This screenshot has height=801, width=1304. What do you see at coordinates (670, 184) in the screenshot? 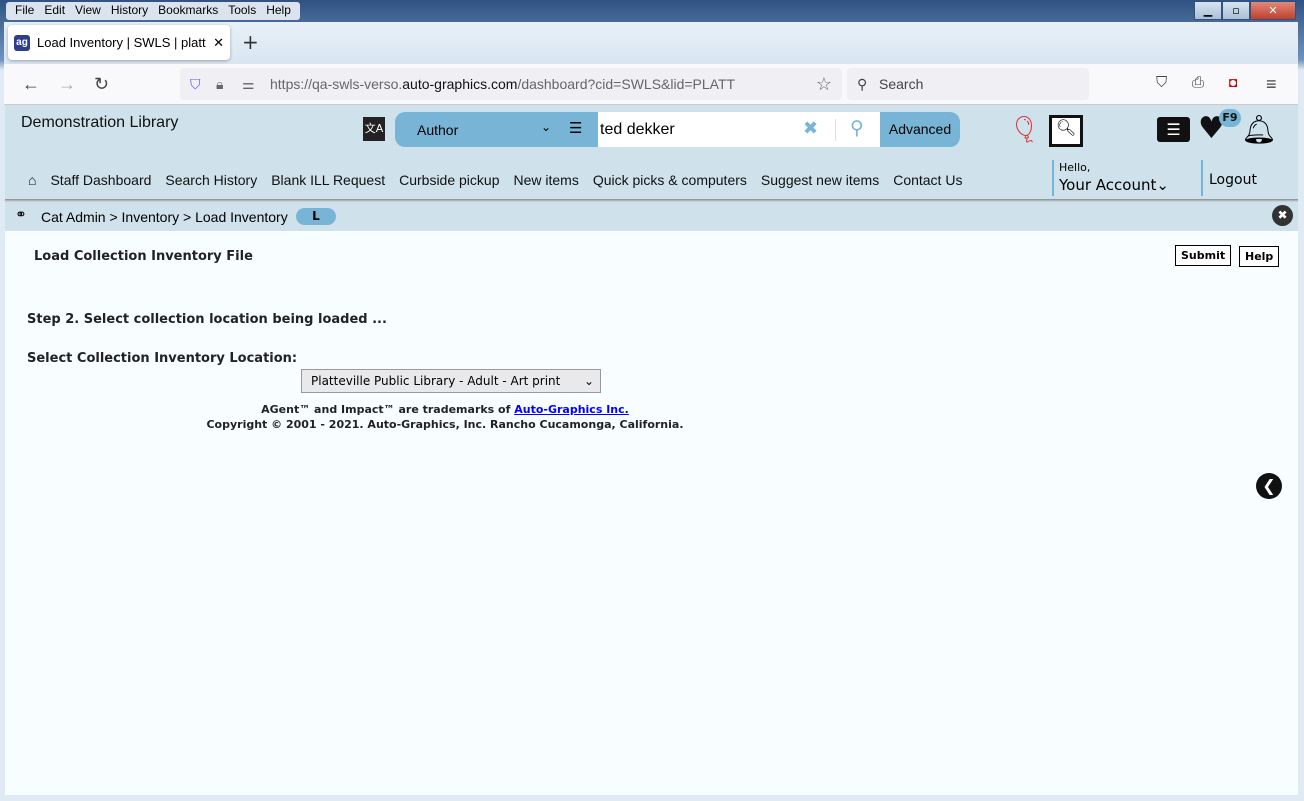
I see `nav-quick-picks: Quick picks & computers` at bounding box center [670, 184].